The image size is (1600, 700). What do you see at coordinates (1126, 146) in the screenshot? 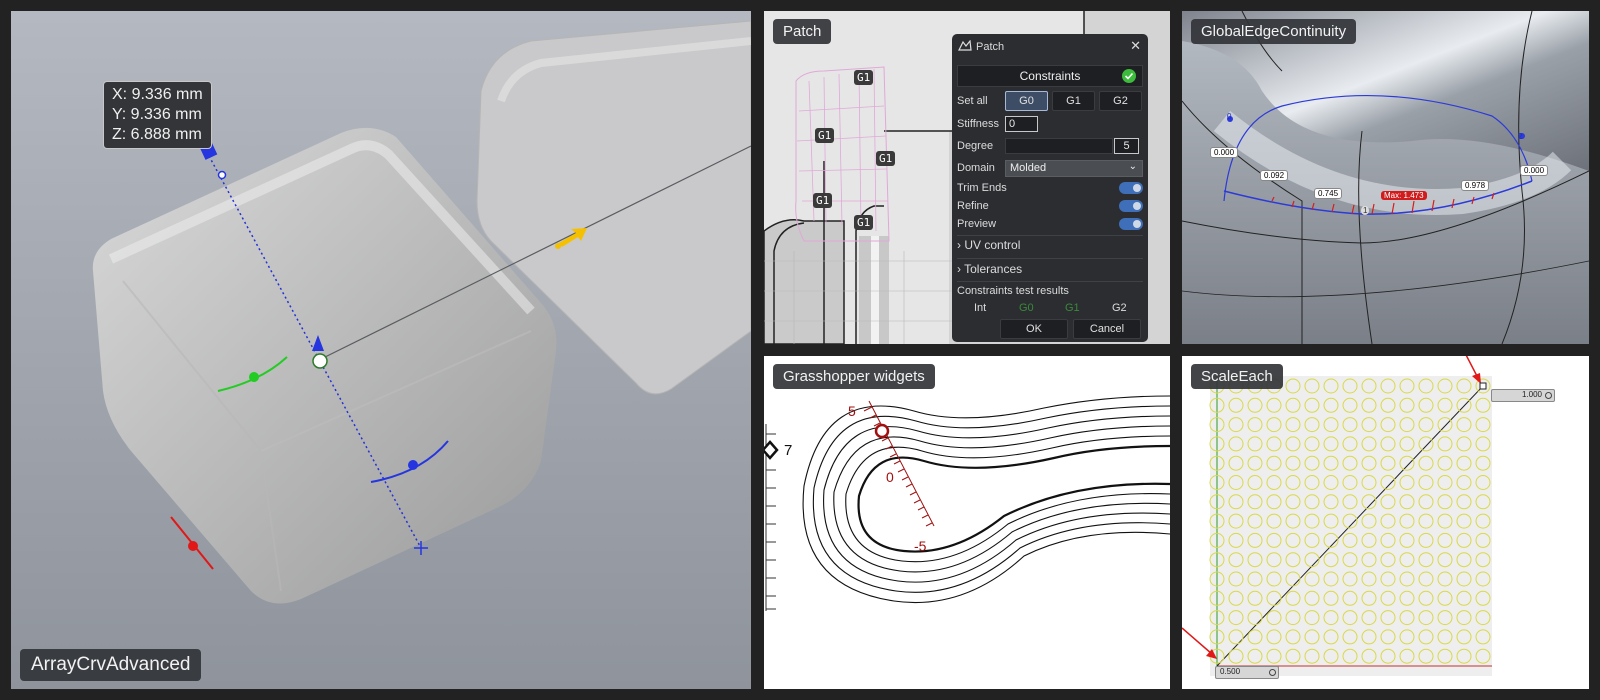
I see `degree-field: 5` at bounding box center [1126, 146].